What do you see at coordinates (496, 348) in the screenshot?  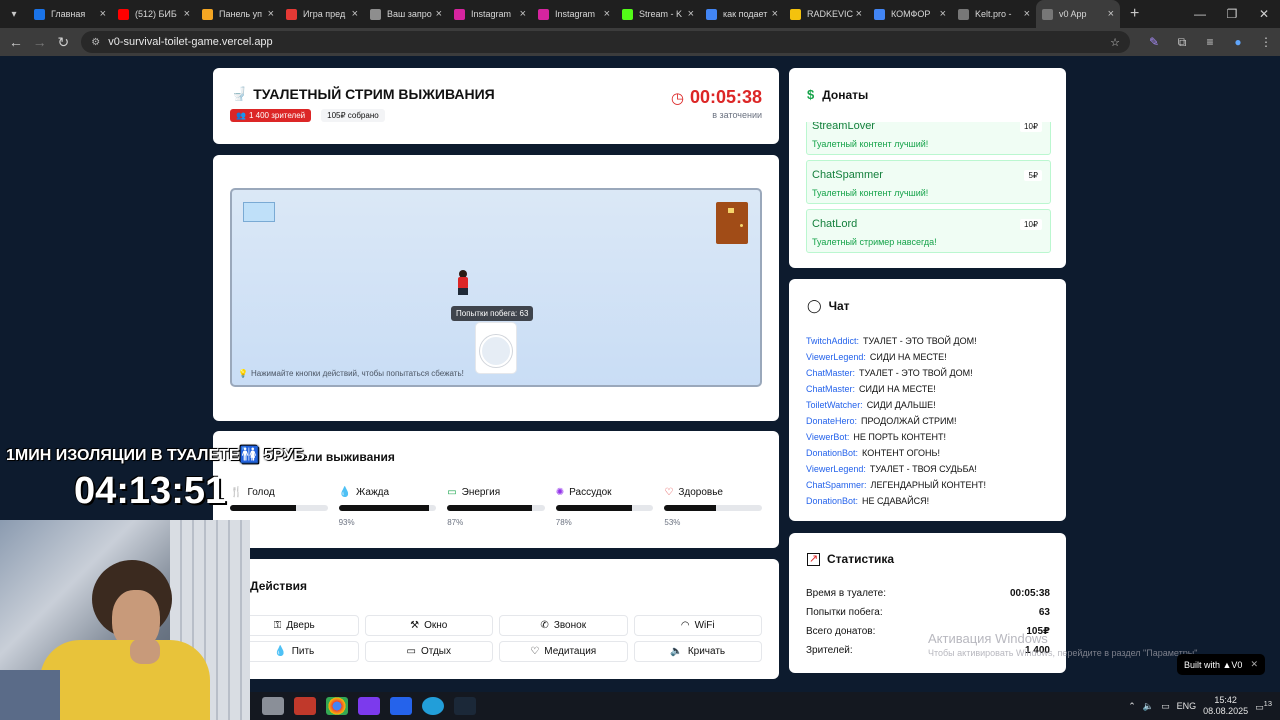 I see `toilet-object` at bounding box center [496, 348].